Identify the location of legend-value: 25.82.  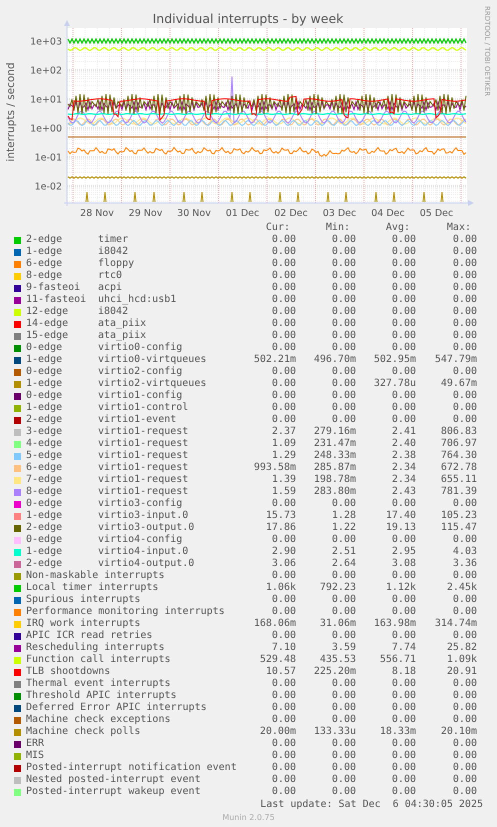
(461, 648).